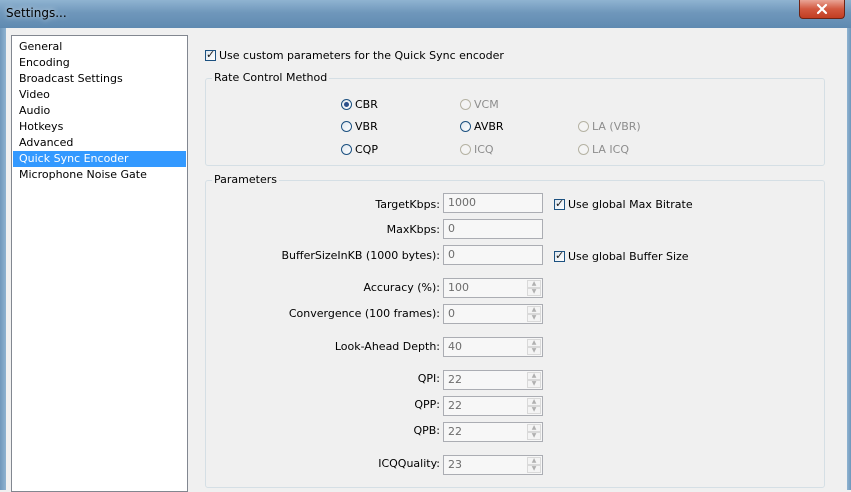 This screenshot has width=851, height=492. I want to click on accuracy-spinner: ▲ ▼, so click(534, 288).